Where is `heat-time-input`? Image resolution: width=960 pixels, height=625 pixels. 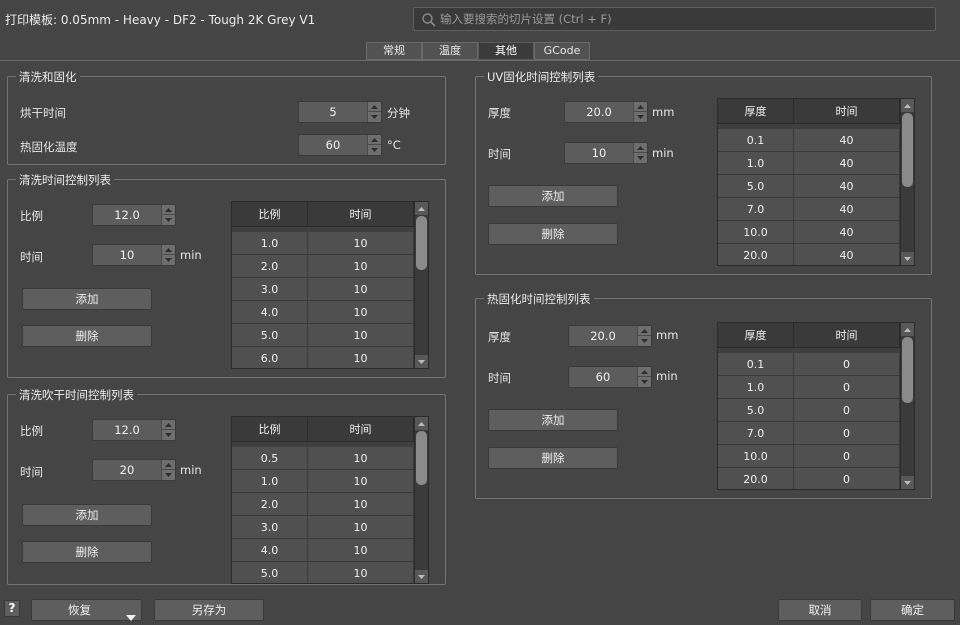
heat-time-input is located at coordinates (603, 377).